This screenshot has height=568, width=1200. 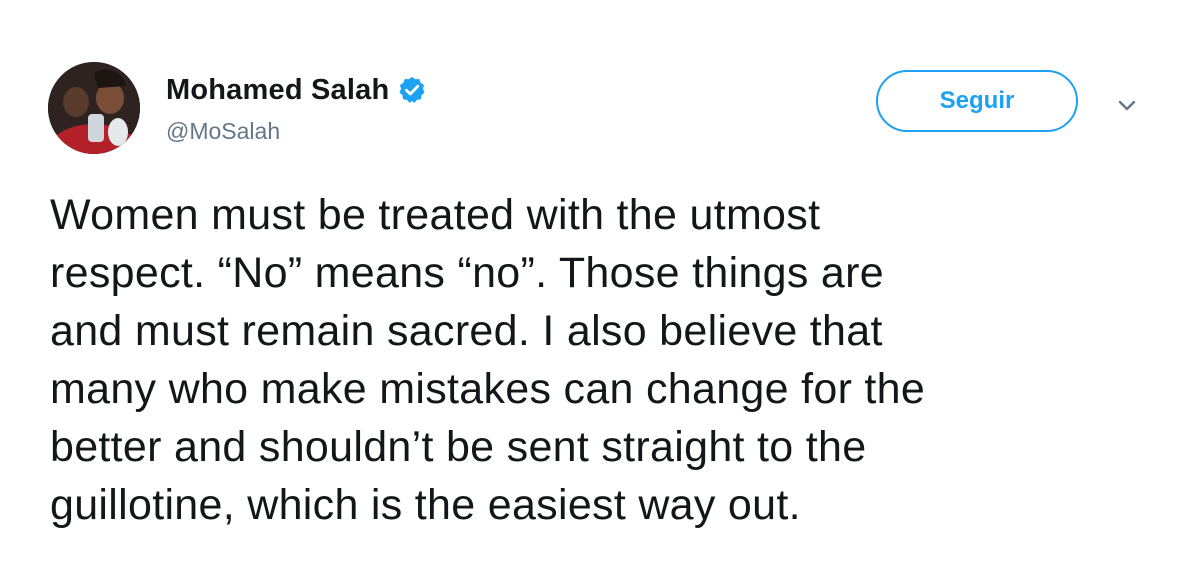 What do you see at coordinates (223, 131) in the screenshot?
I see `user-handle: @MoSalah` at bounding box center [223, 131].